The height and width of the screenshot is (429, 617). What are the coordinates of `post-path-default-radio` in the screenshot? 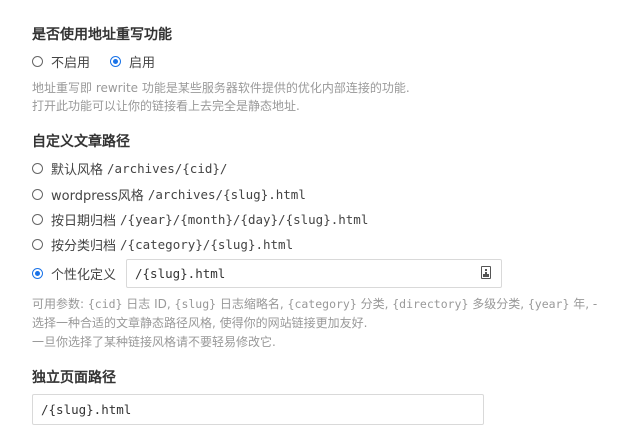 It's located at (37, 168).